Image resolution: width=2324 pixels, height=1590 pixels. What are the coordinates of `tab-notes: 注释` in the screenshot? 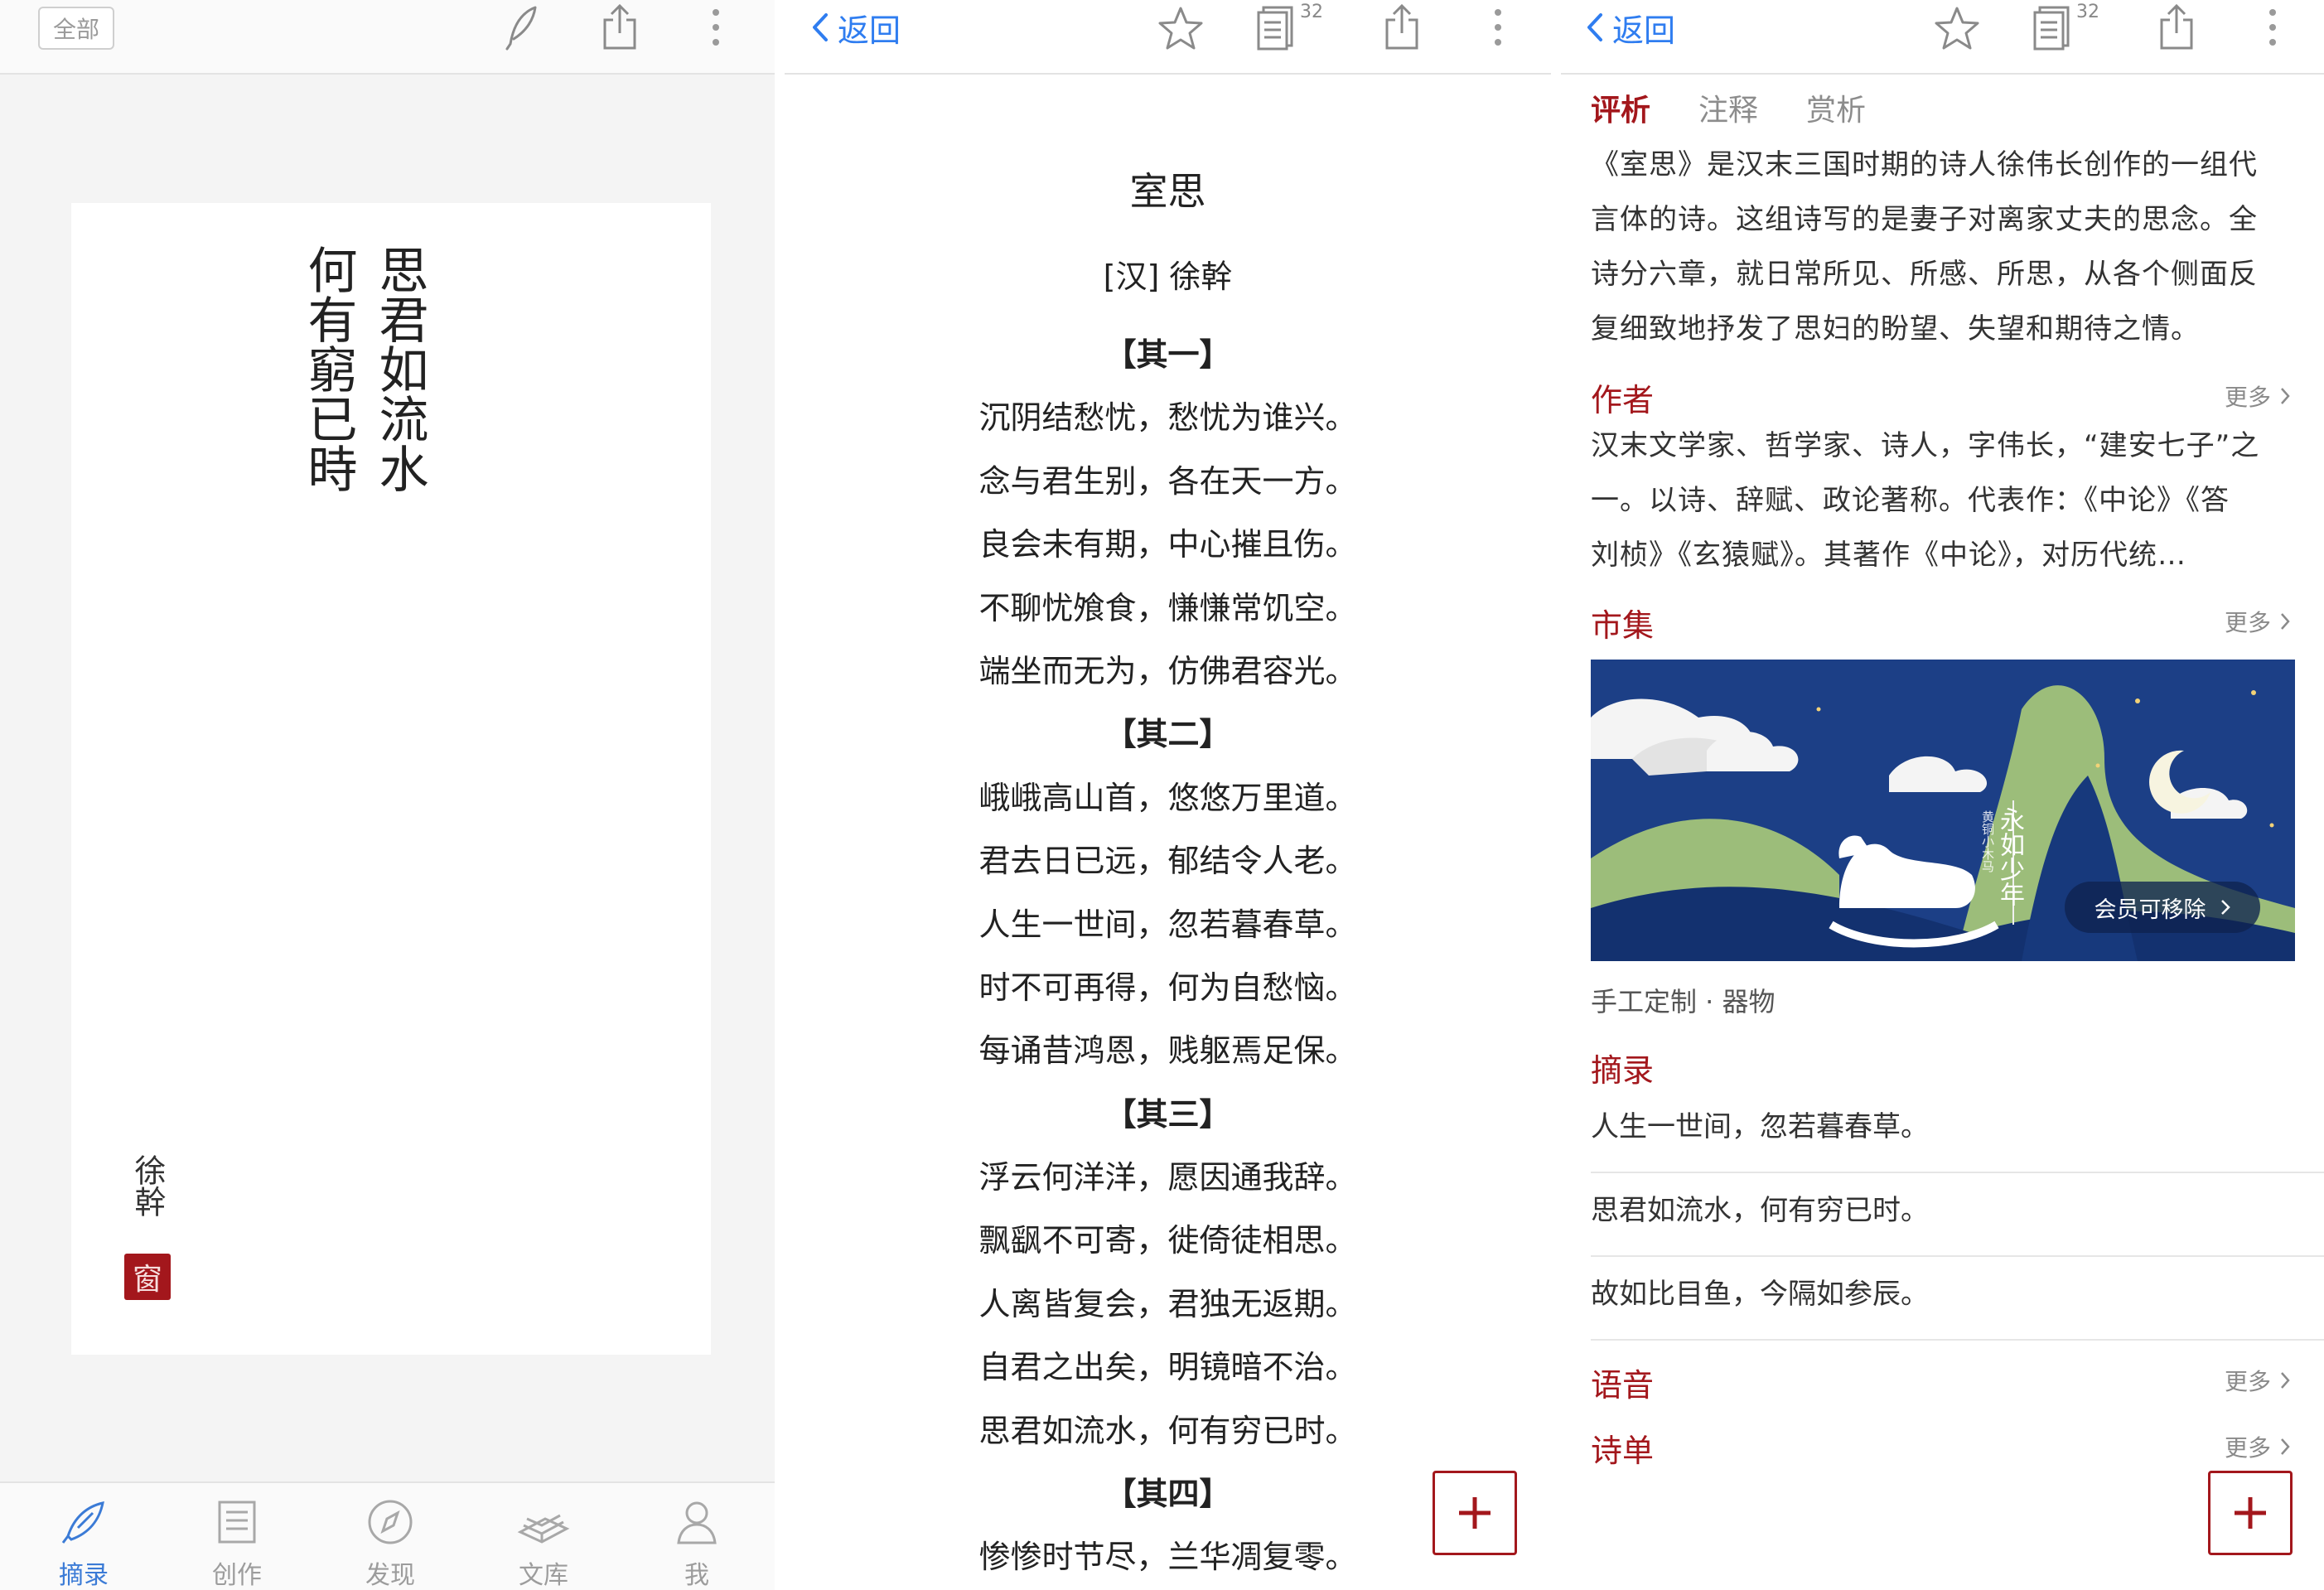 It's located at (1728, 107).